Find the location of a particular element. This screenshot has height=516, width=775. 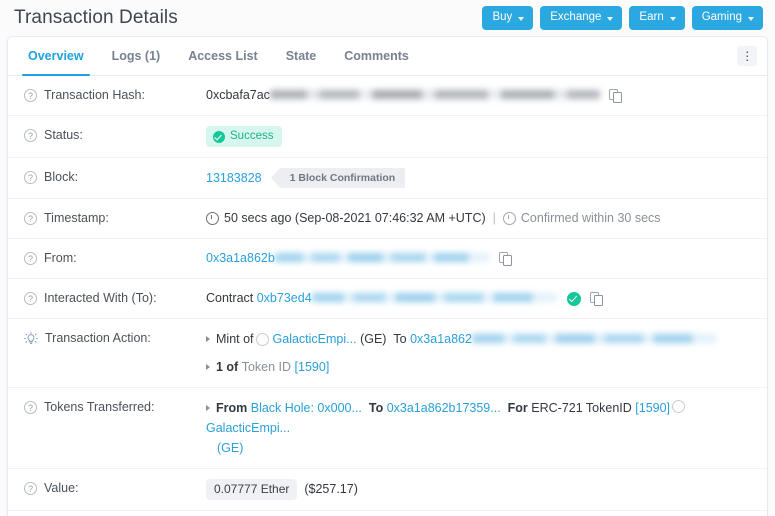

transaction-action-line-2: 1 of Token ID [1590] is located at coordinates (479, 367).